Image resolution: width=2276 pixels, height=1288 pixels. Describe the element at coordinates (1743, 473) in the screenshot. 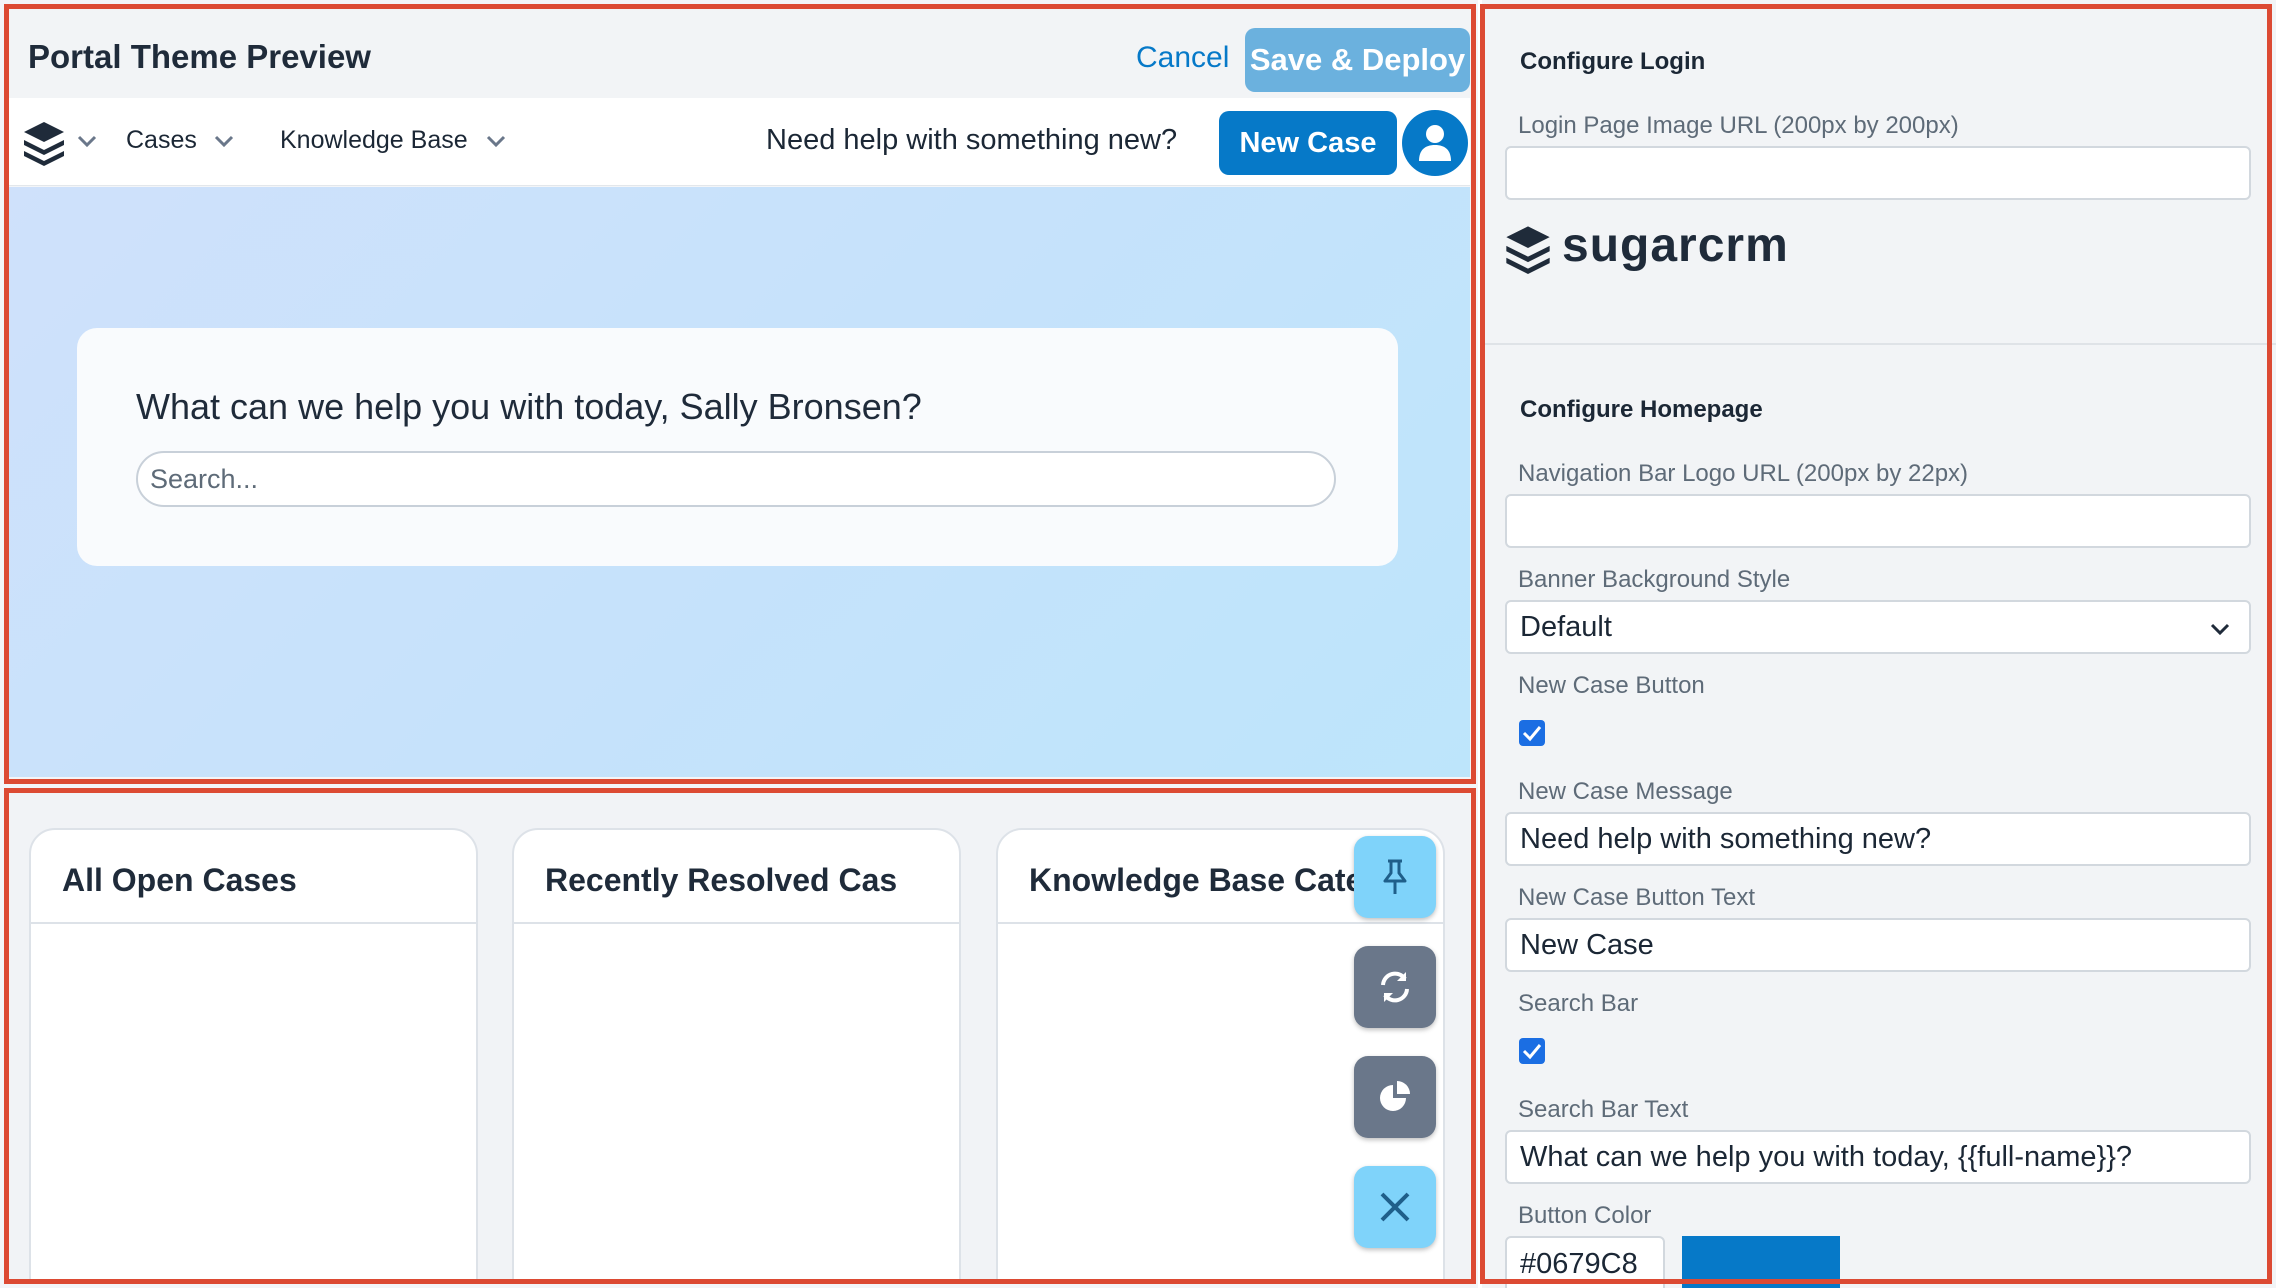

I see `nav-logo-url-label: Navigation Bar Logo URL (200px by 22px)` at that location.